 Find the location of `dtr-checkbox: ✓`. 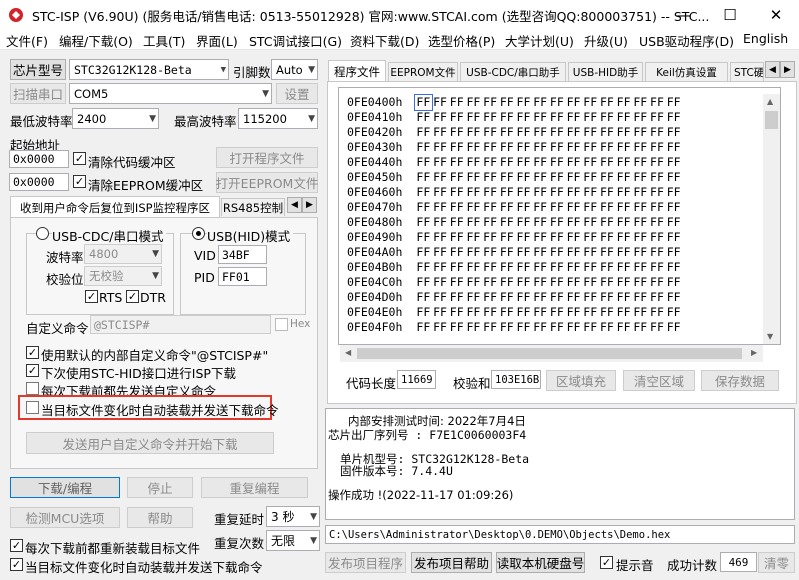

dtr-checkbox: ✓ is located at coordinates (132, 296).